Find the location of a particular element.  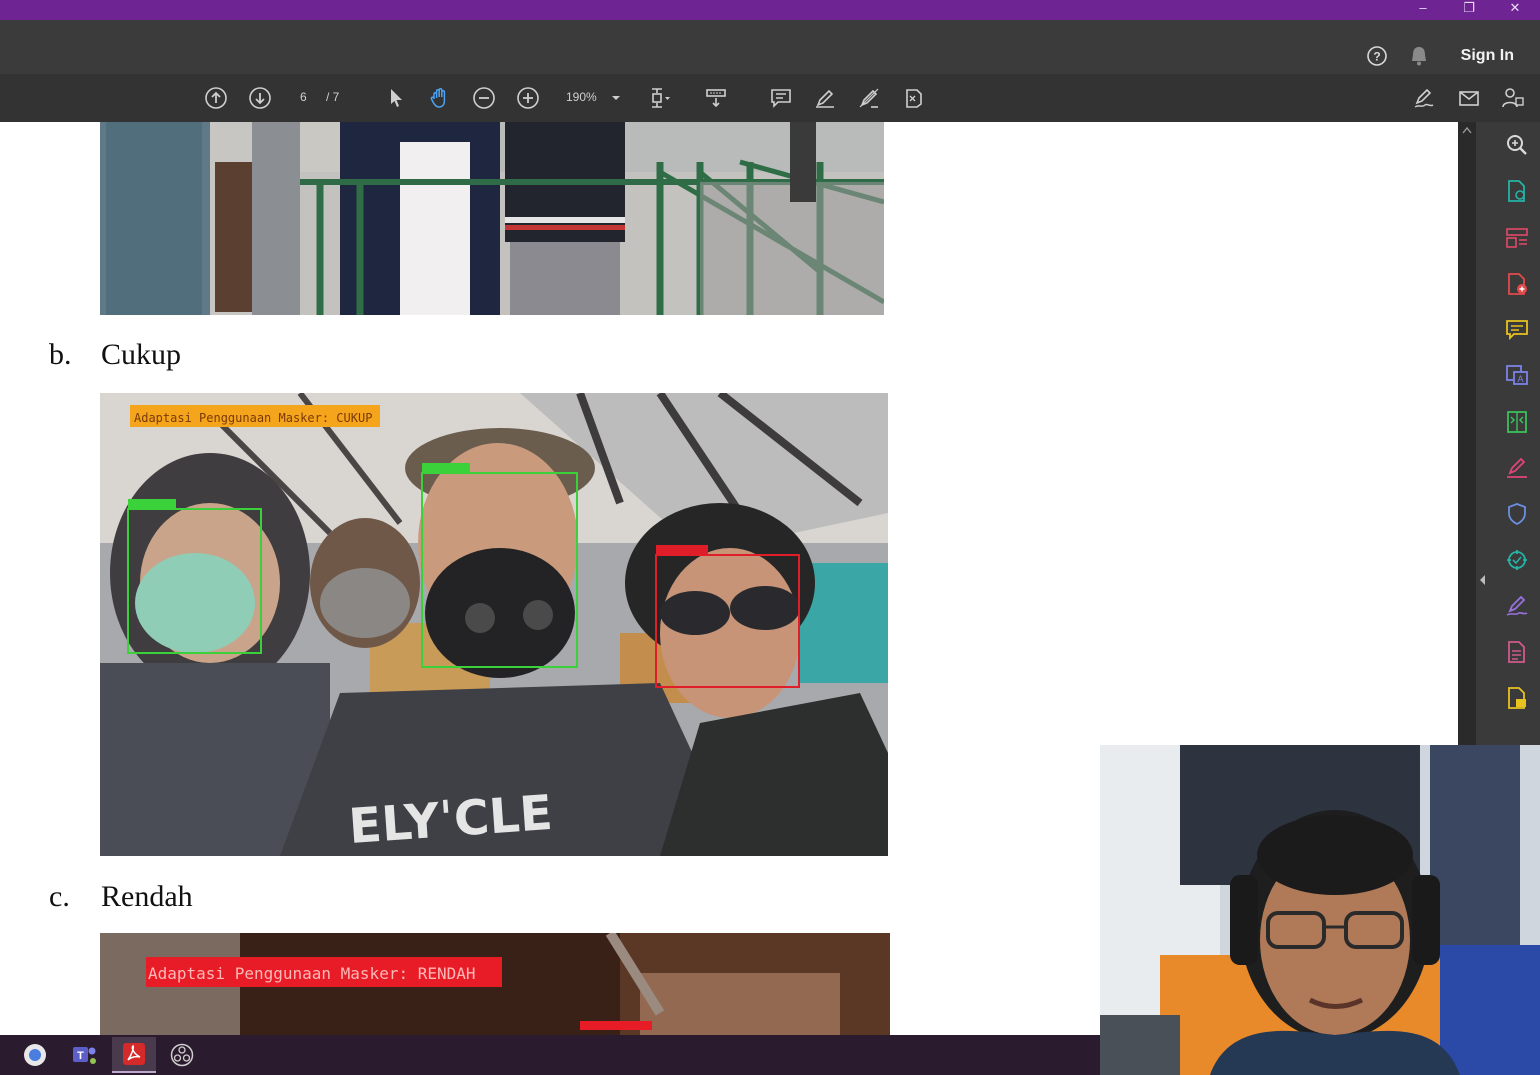

zoom-dropdown-icon is located at coordinates (616, 98).